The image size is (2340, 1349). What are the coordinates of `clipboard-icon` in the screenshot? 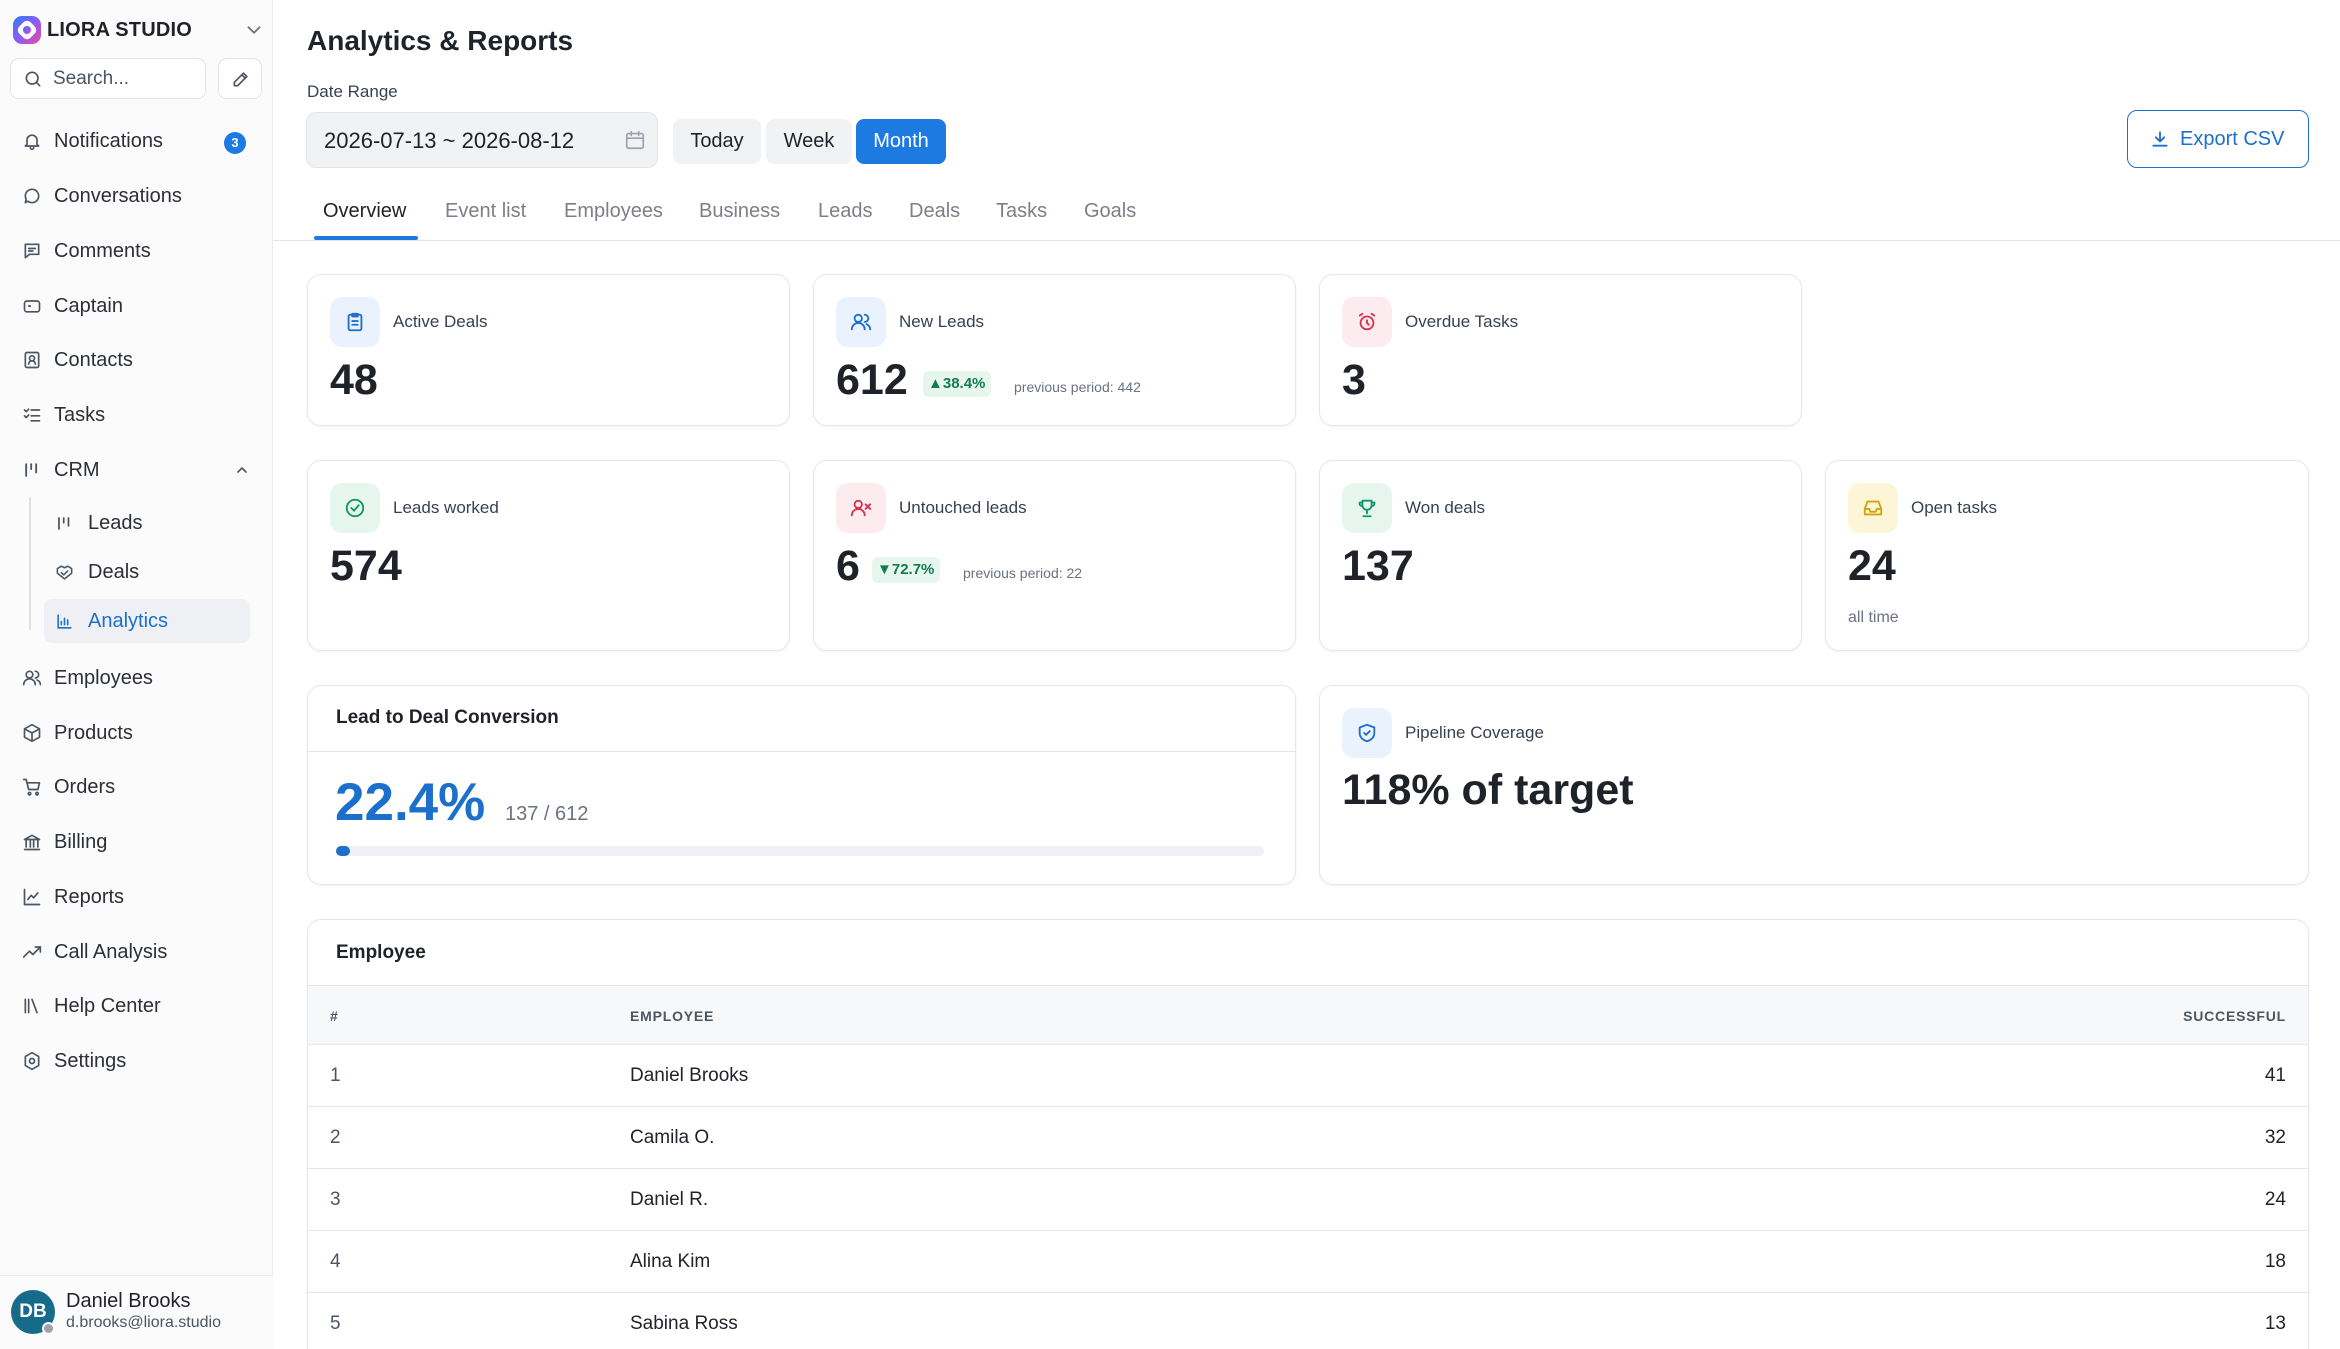 It's located at (355, 322).